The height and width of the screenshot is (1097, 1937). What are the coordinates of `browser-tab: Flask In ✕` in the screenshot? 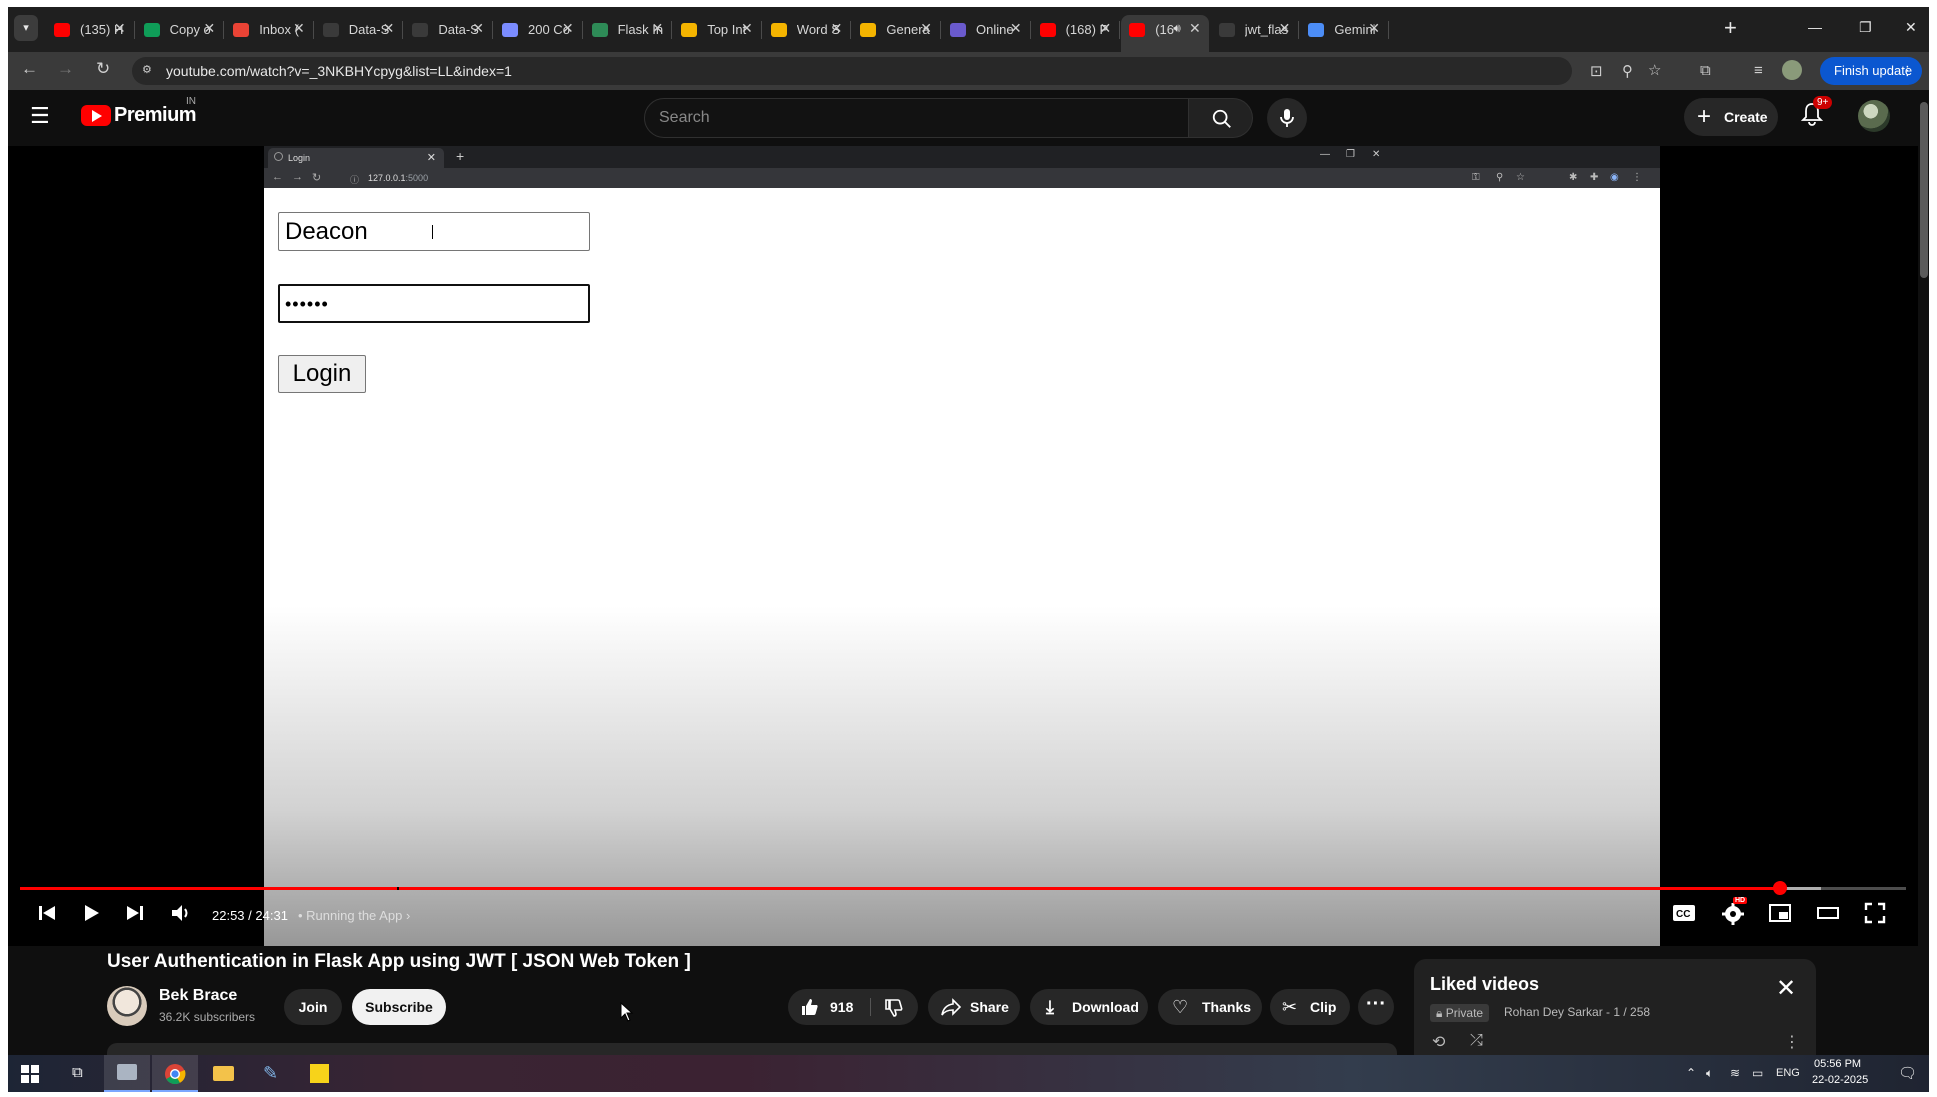 It's located at (628, 30).